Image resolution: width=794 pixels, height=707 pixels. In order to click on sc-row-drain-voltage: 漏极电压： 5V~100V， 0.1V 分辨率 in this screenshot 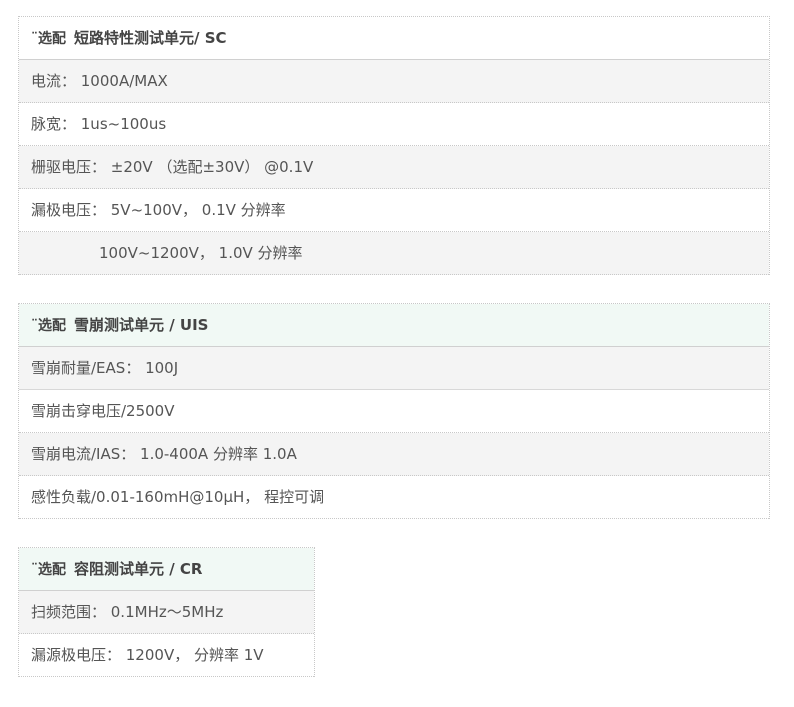, I will do `click(394, 210)`.